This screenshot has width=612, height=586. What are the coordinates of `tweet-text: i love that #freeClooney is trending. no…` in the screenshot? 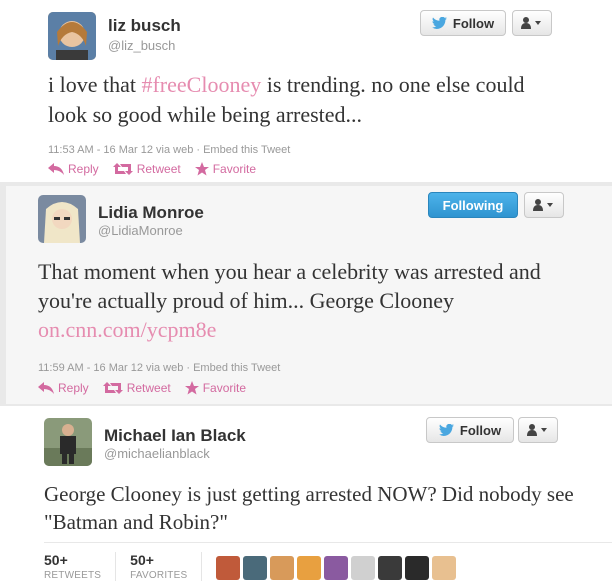 It's located at (288, 100).